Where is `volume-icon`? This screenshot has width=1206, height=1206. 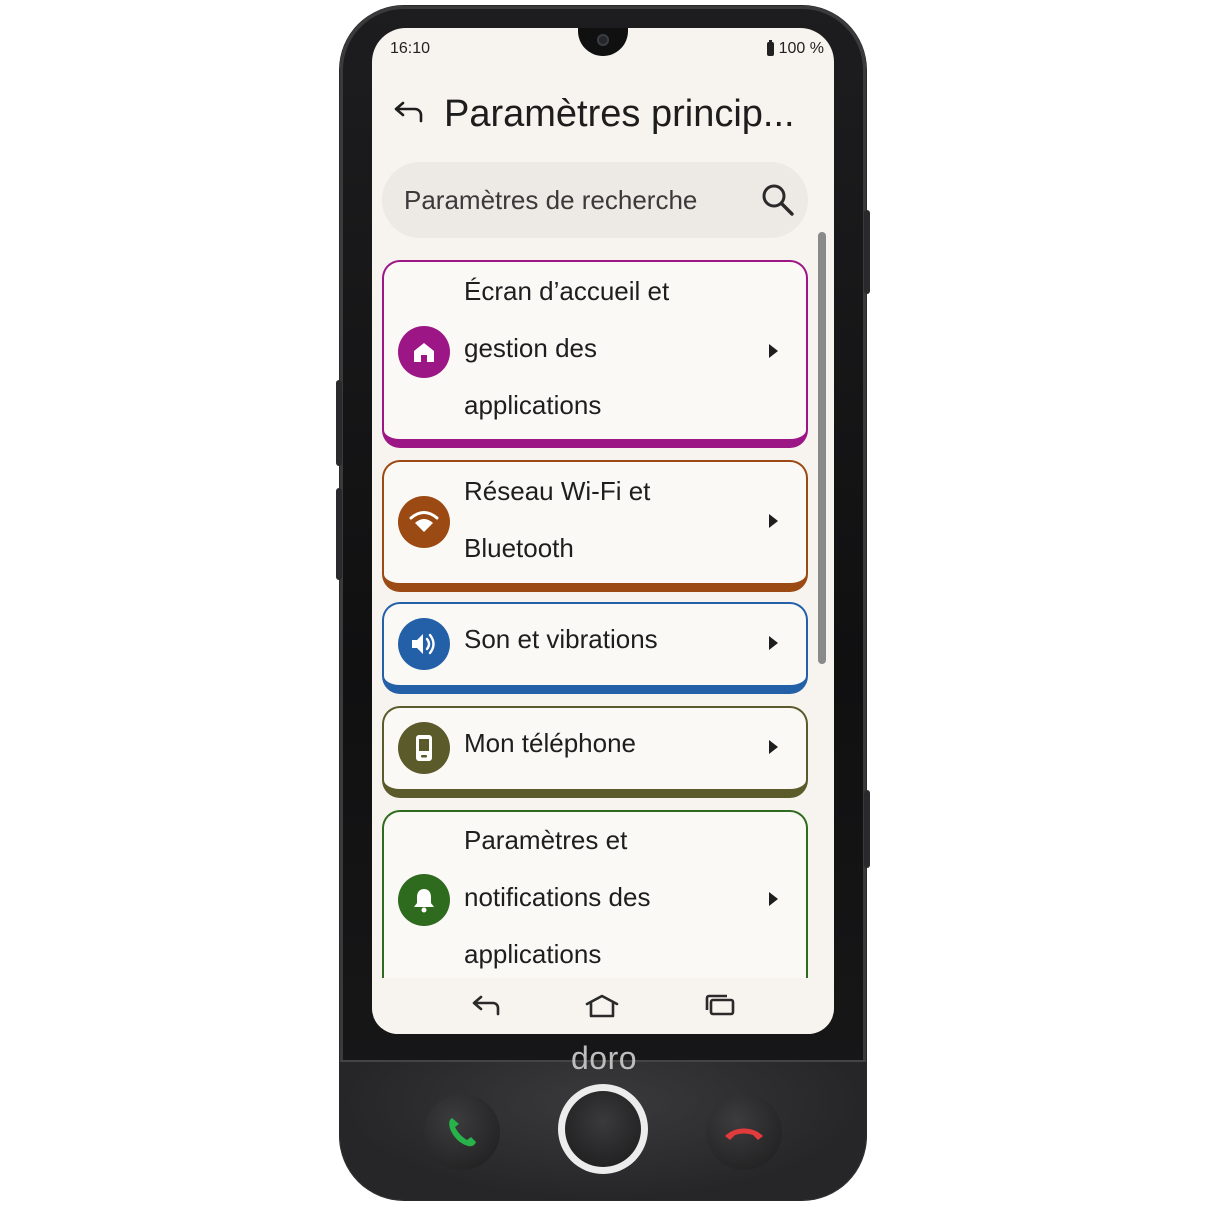
volume-icon is located at coordinates (424, 644).